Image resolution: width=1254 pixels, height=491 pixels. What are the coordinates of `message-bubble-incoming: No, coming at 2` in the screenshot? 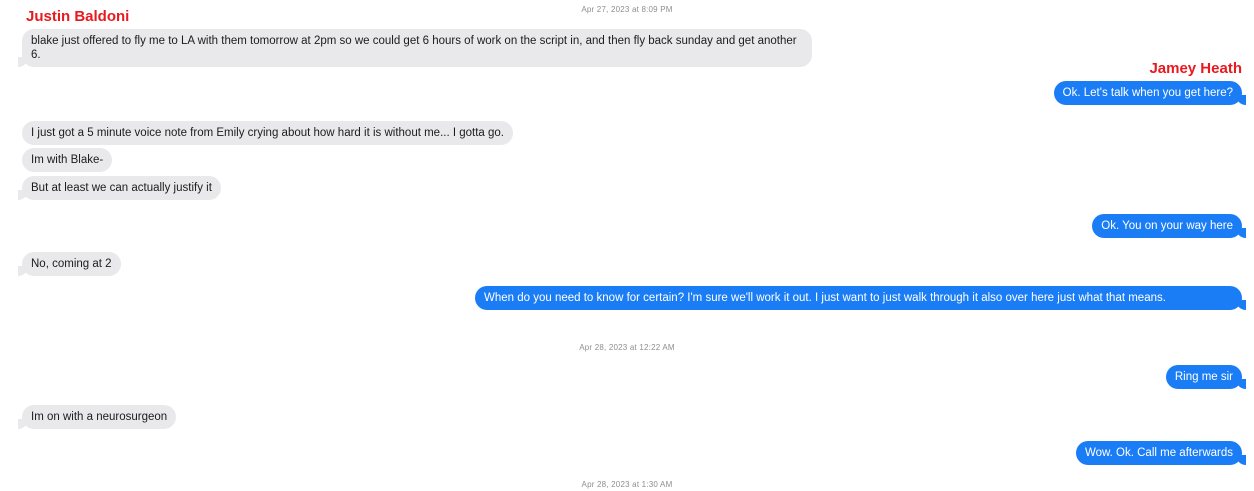 It's located at (69, 264).